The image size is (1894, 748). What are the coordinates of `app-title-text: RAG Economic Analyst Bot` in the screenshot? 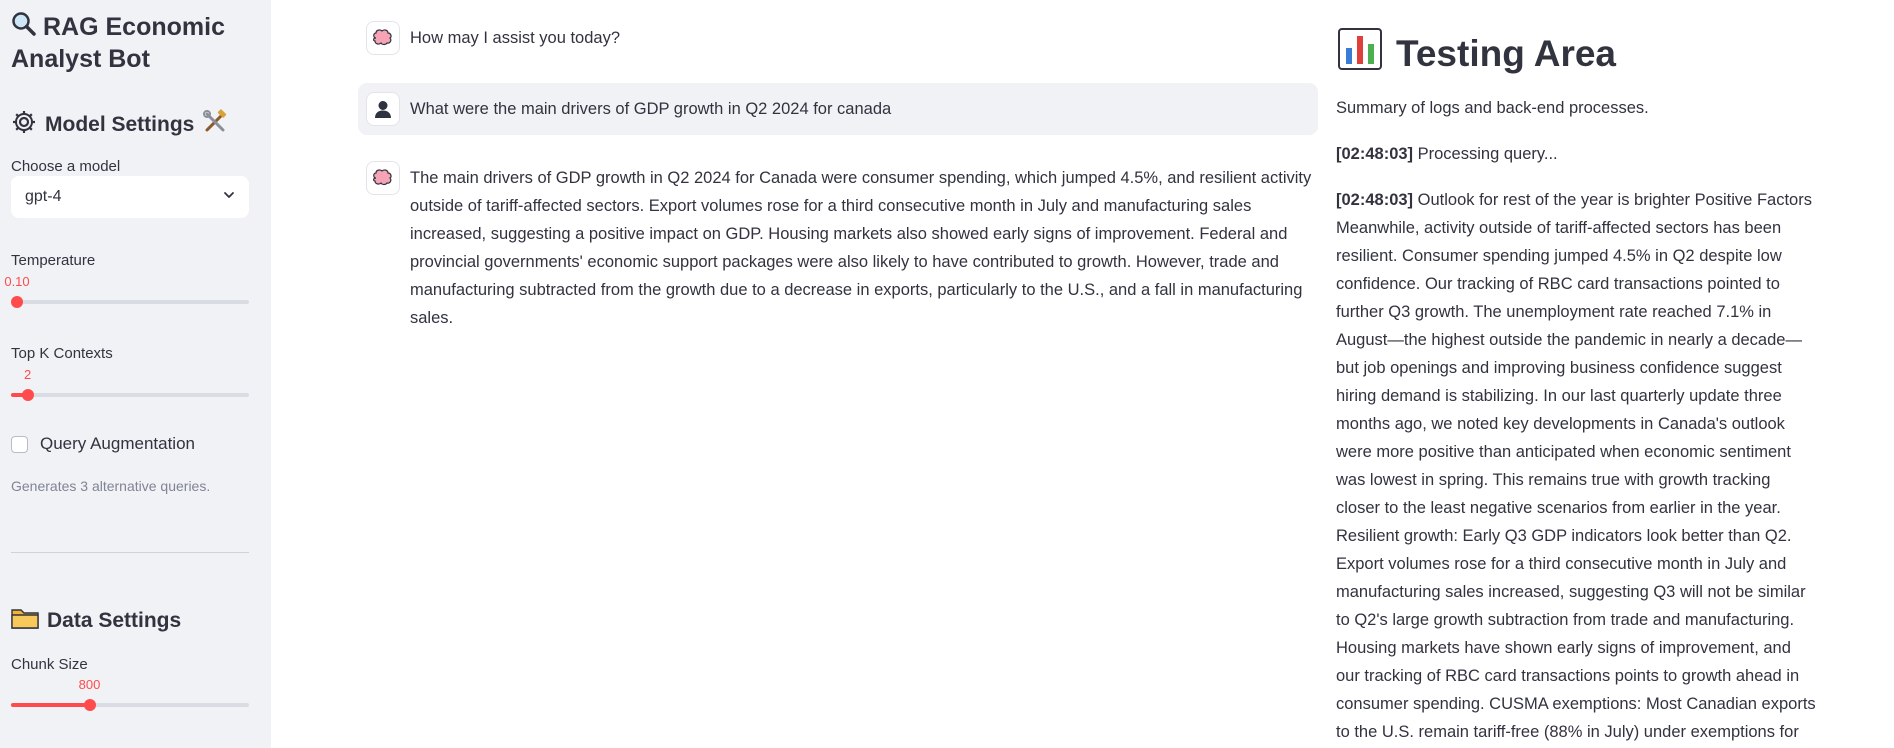 It's located at (118, 43).